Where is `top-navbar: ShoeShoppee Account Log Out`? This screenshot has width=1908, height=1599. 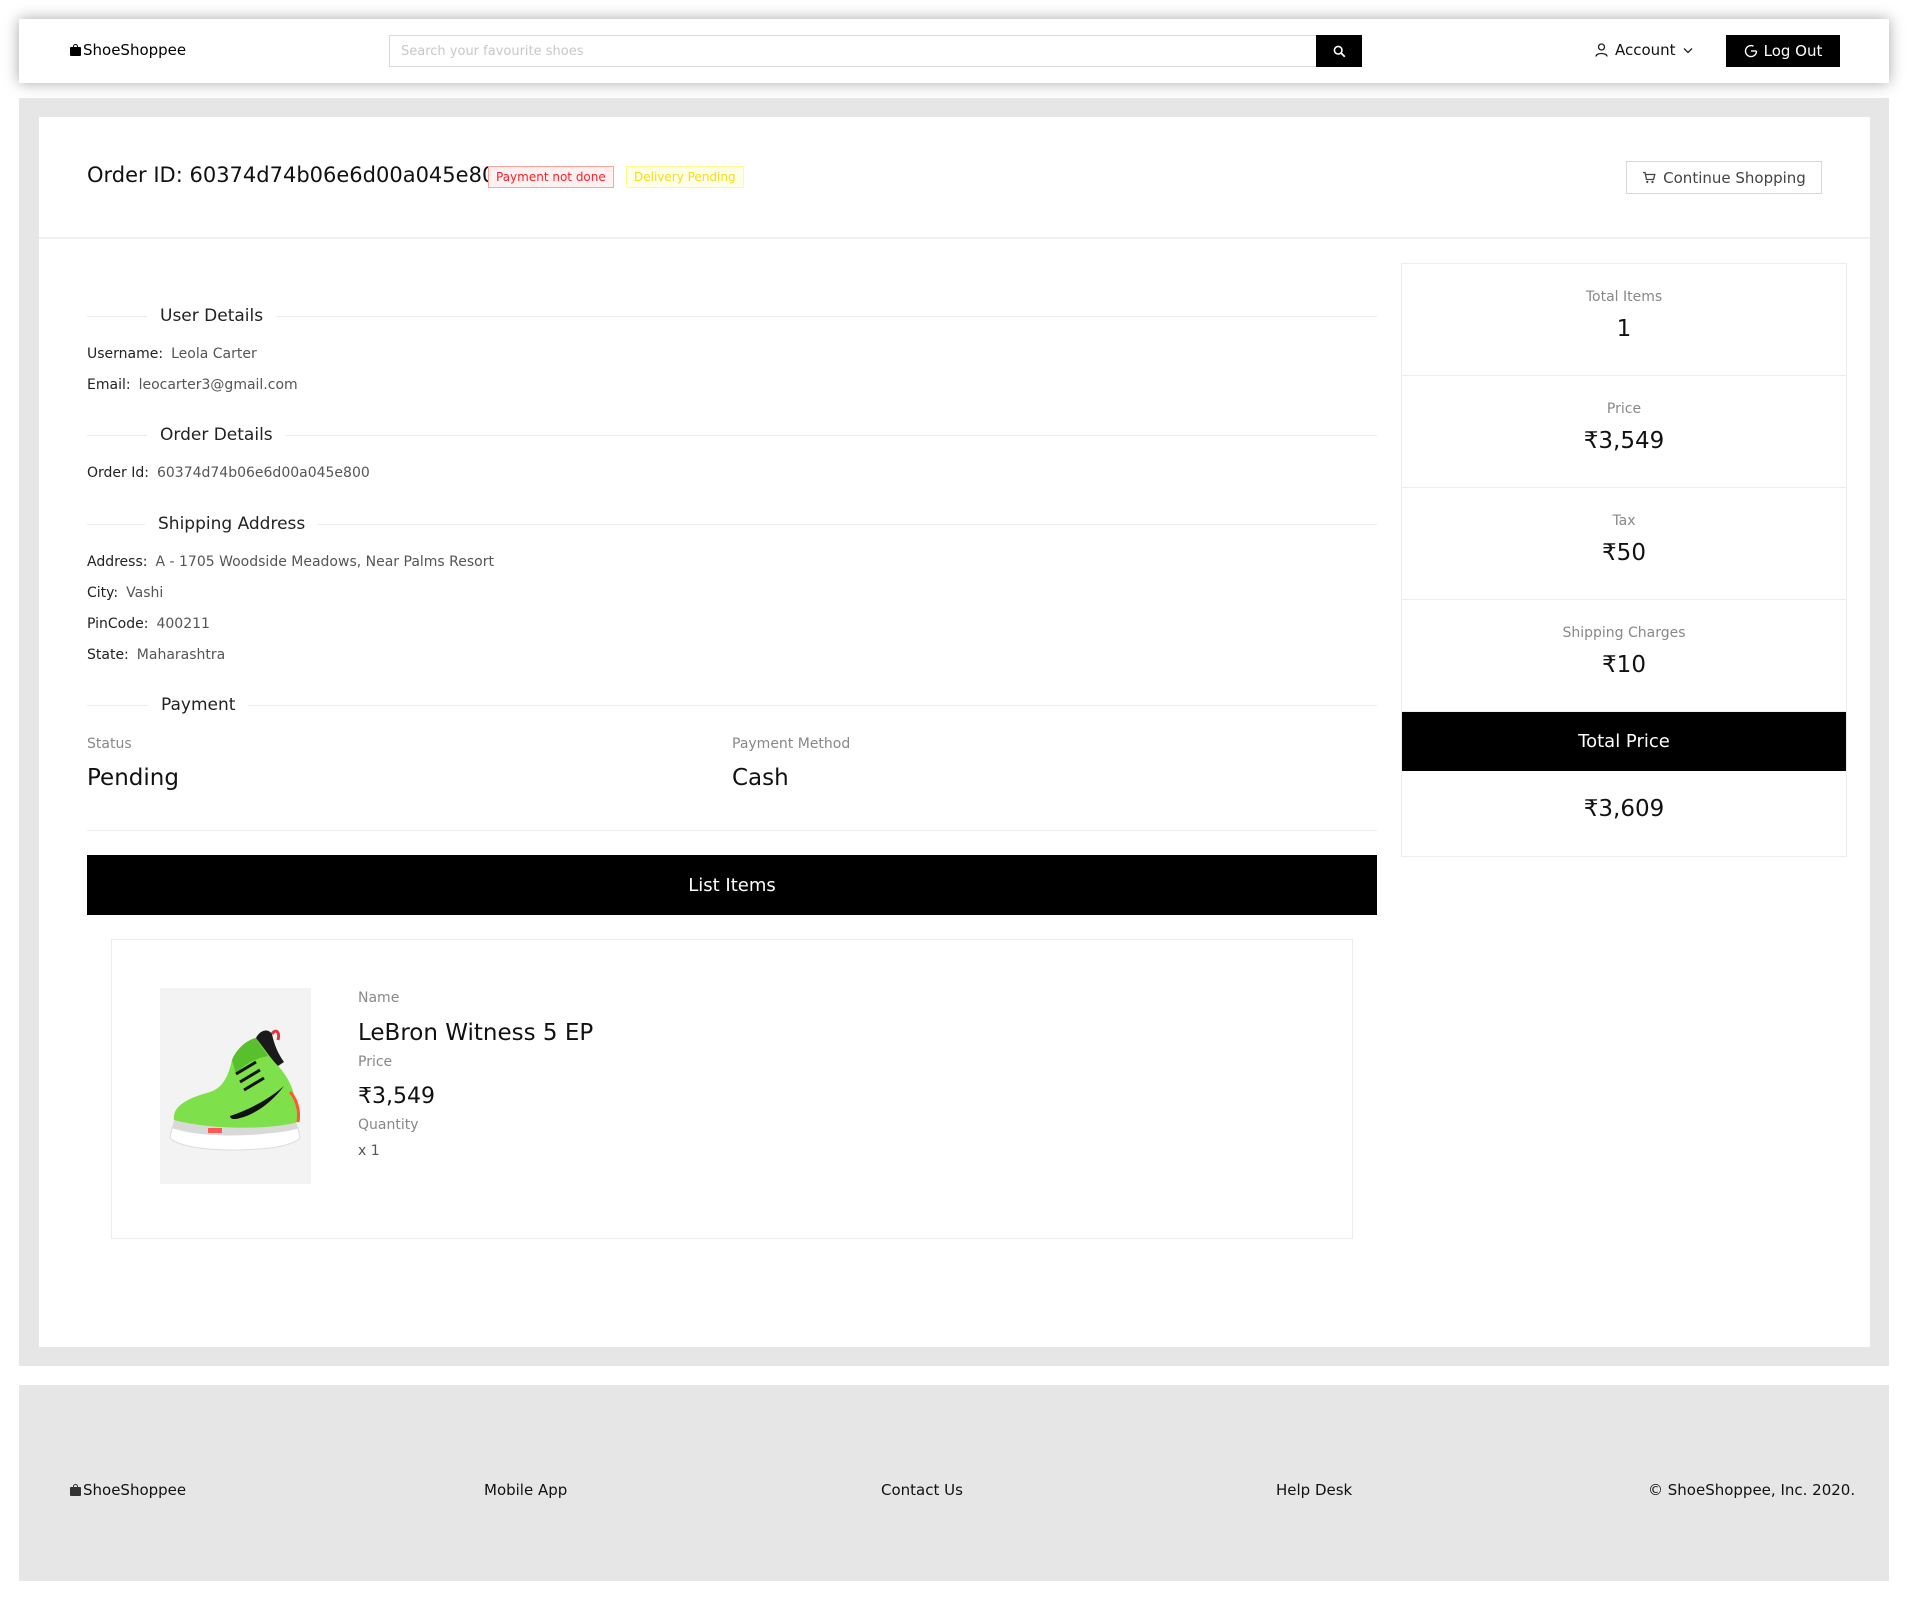
top-navbar: ShoeShoppee Account Log Out is located at coordinates (954, 51).